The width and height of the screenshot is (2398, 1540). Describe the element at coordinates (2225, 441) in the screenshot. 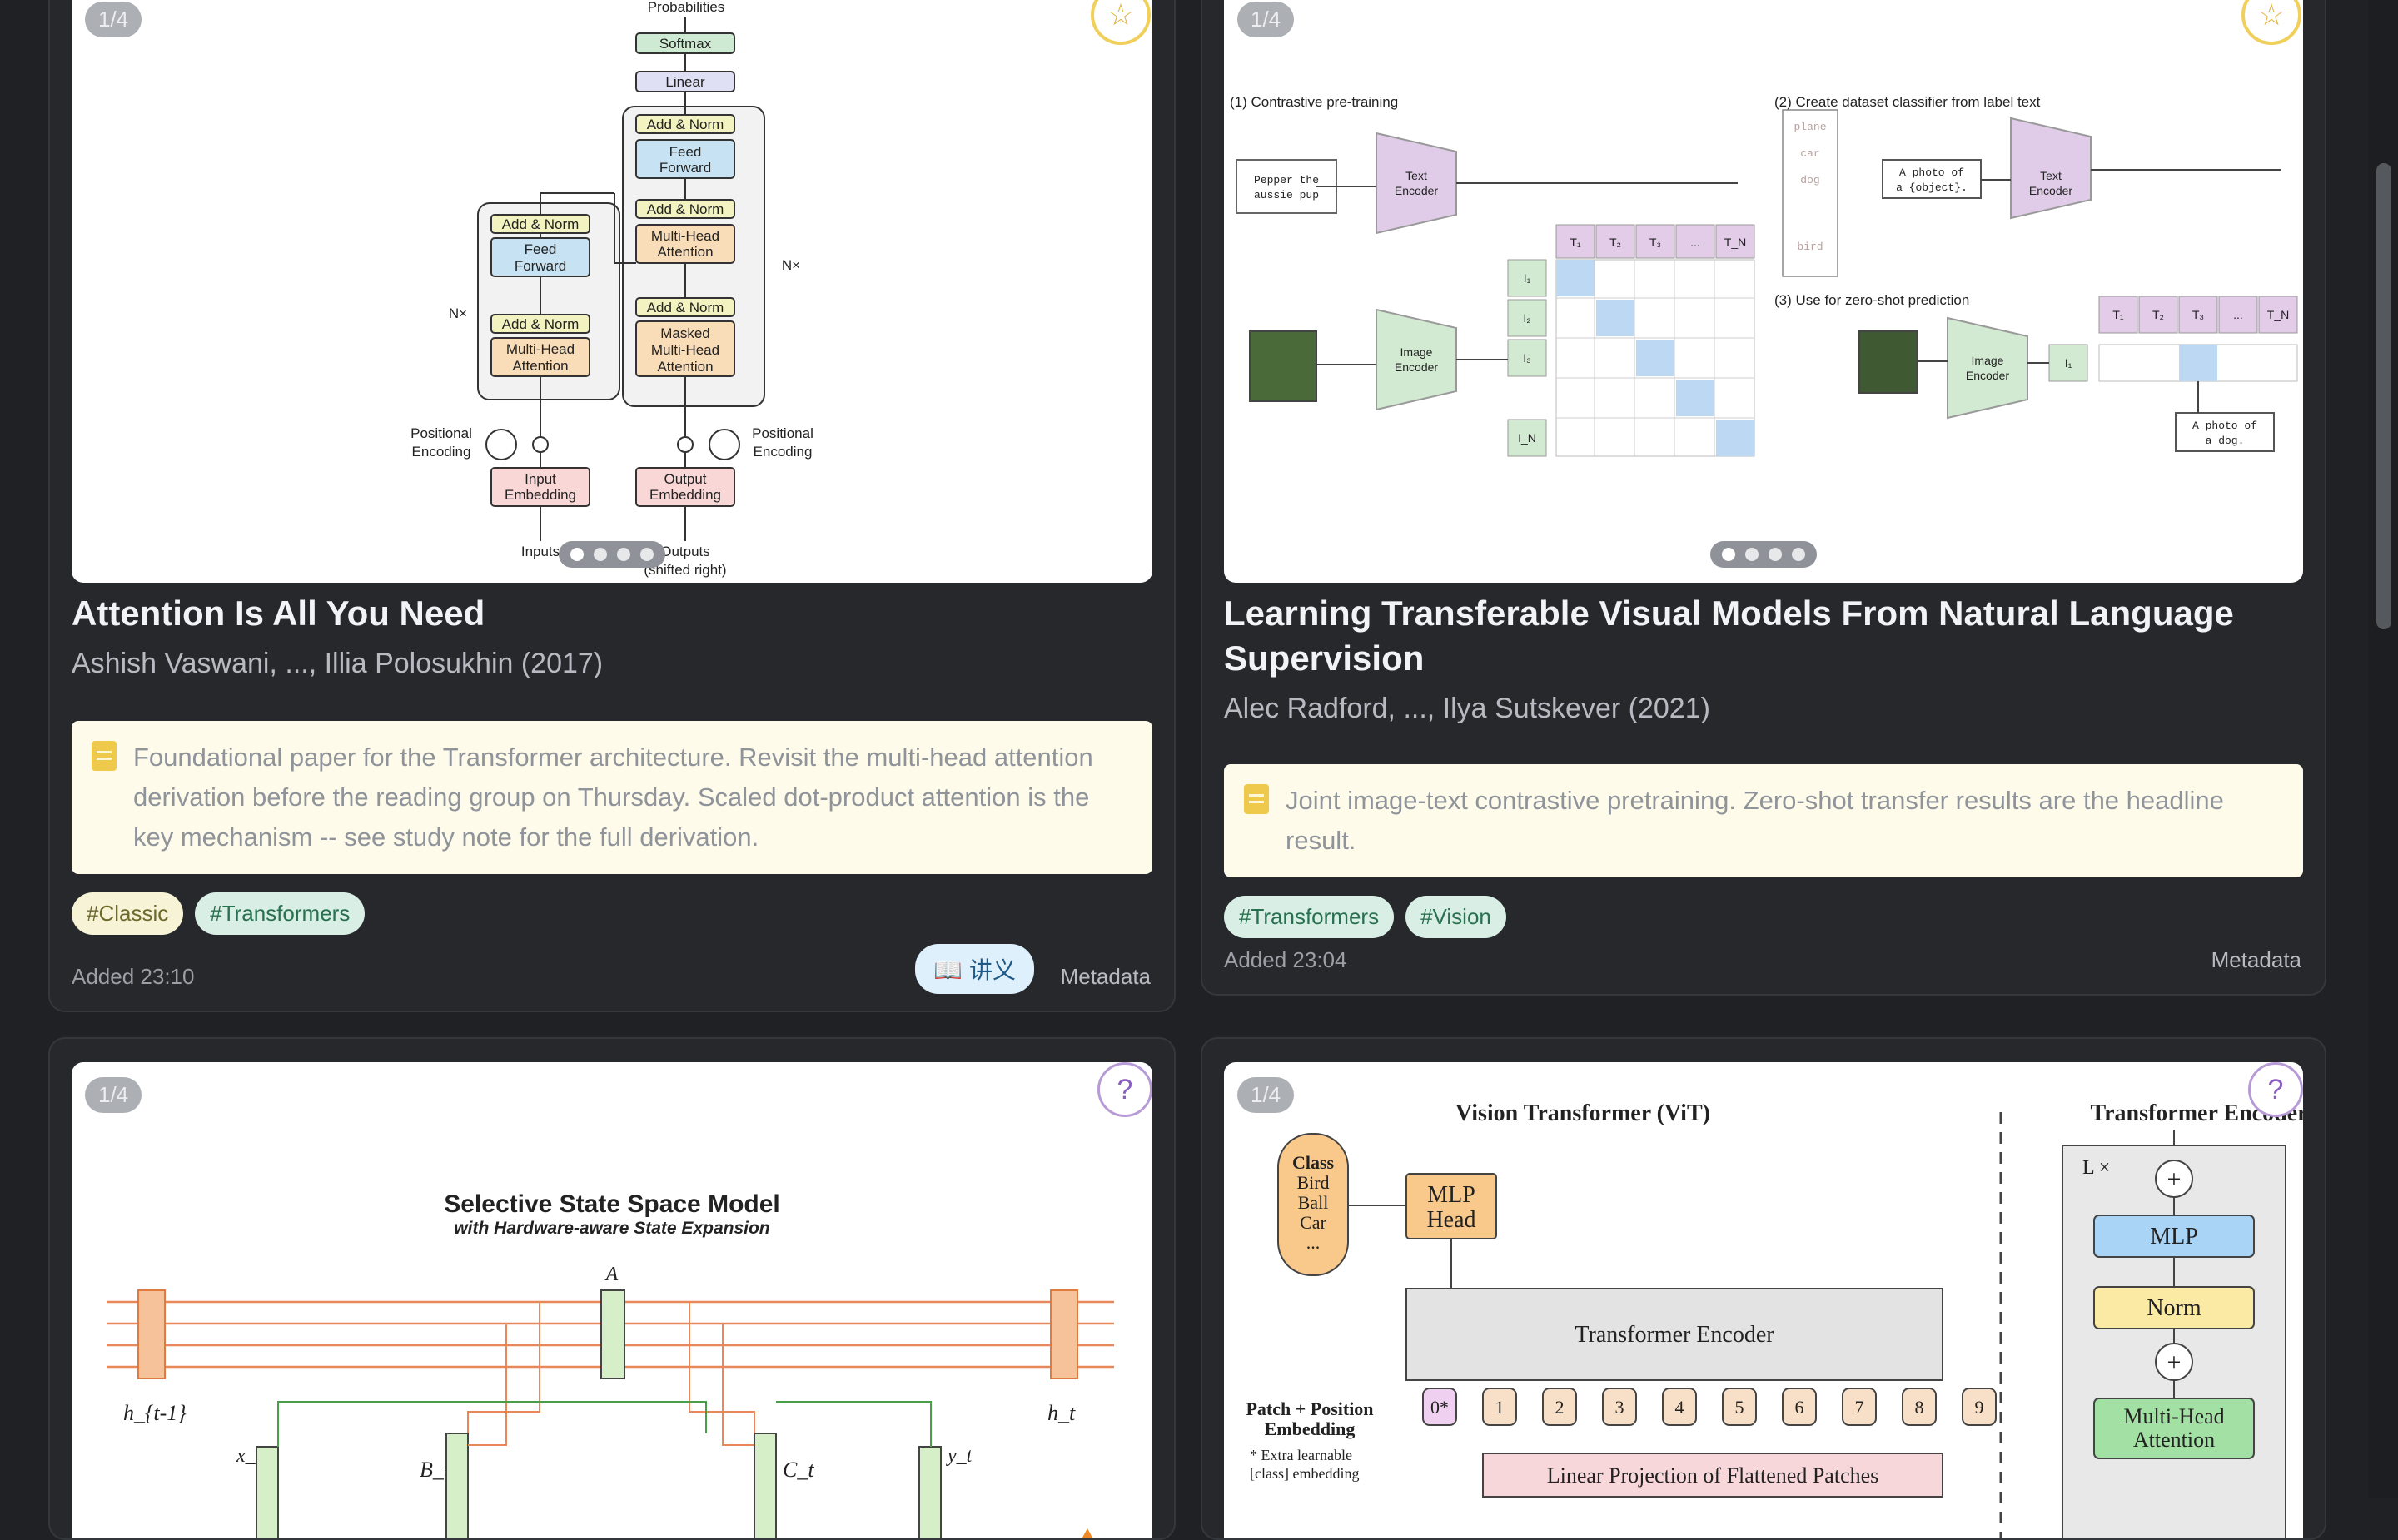

I see `svg-text: a dog.` at that location.